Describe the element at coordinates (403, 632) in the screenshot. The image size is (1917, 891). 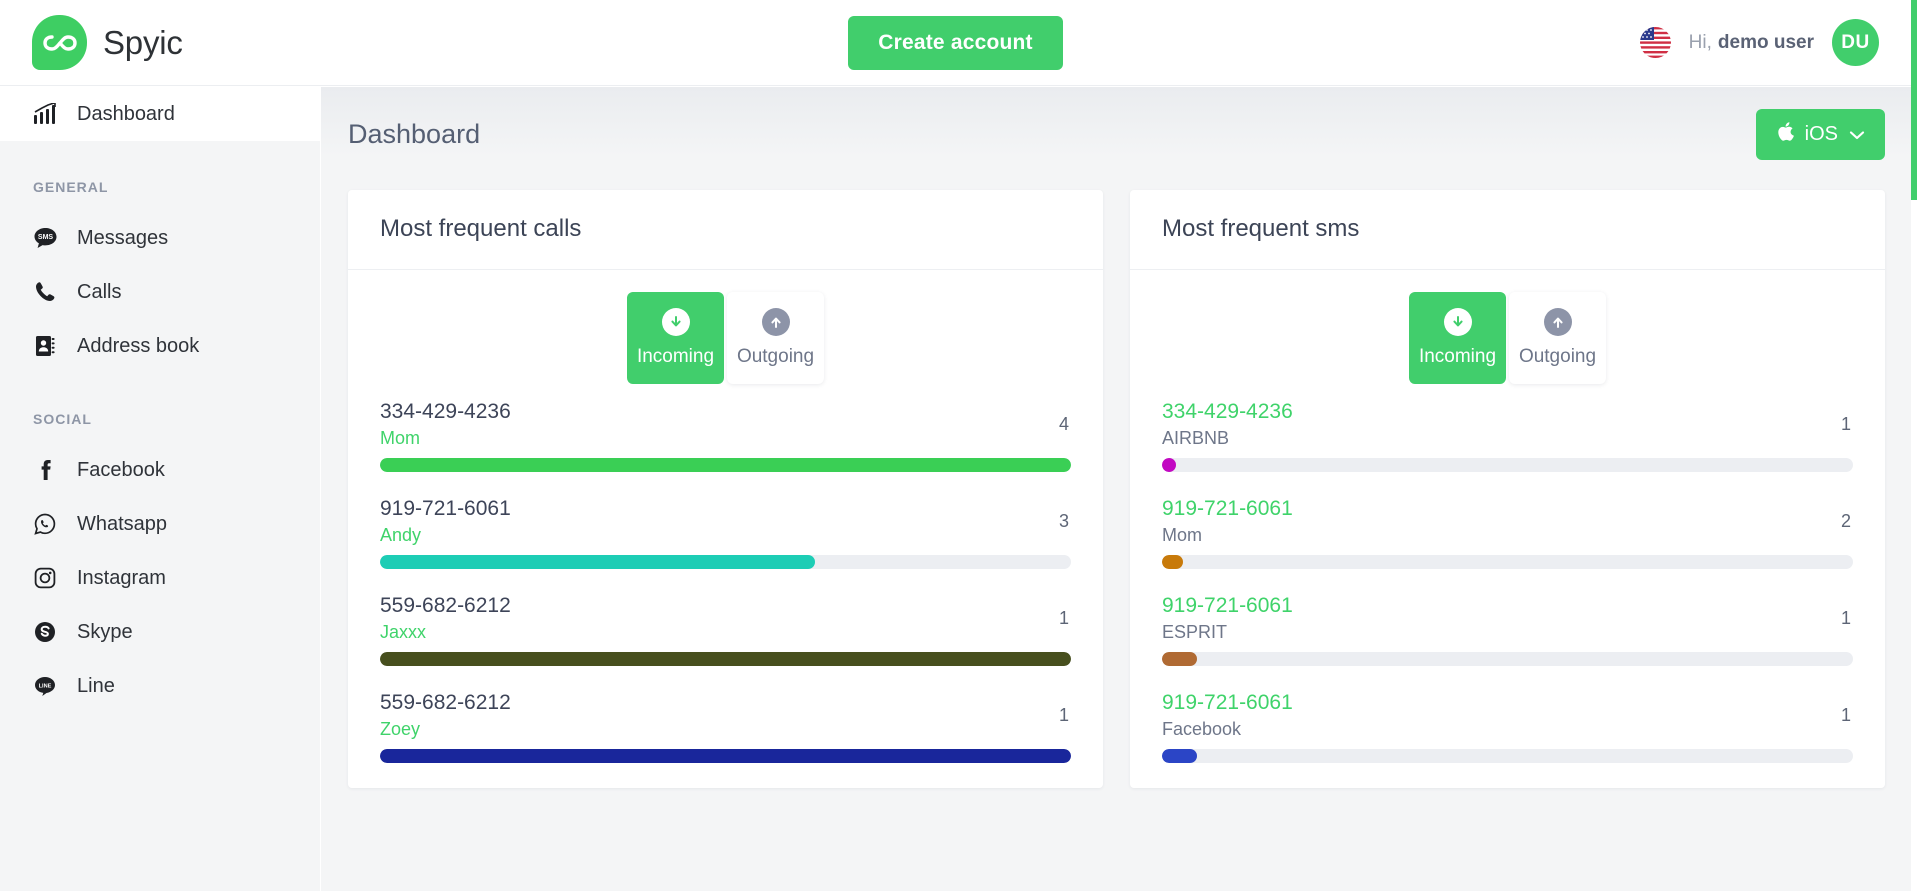
I see `contact-name: Jaxxx` at that location.